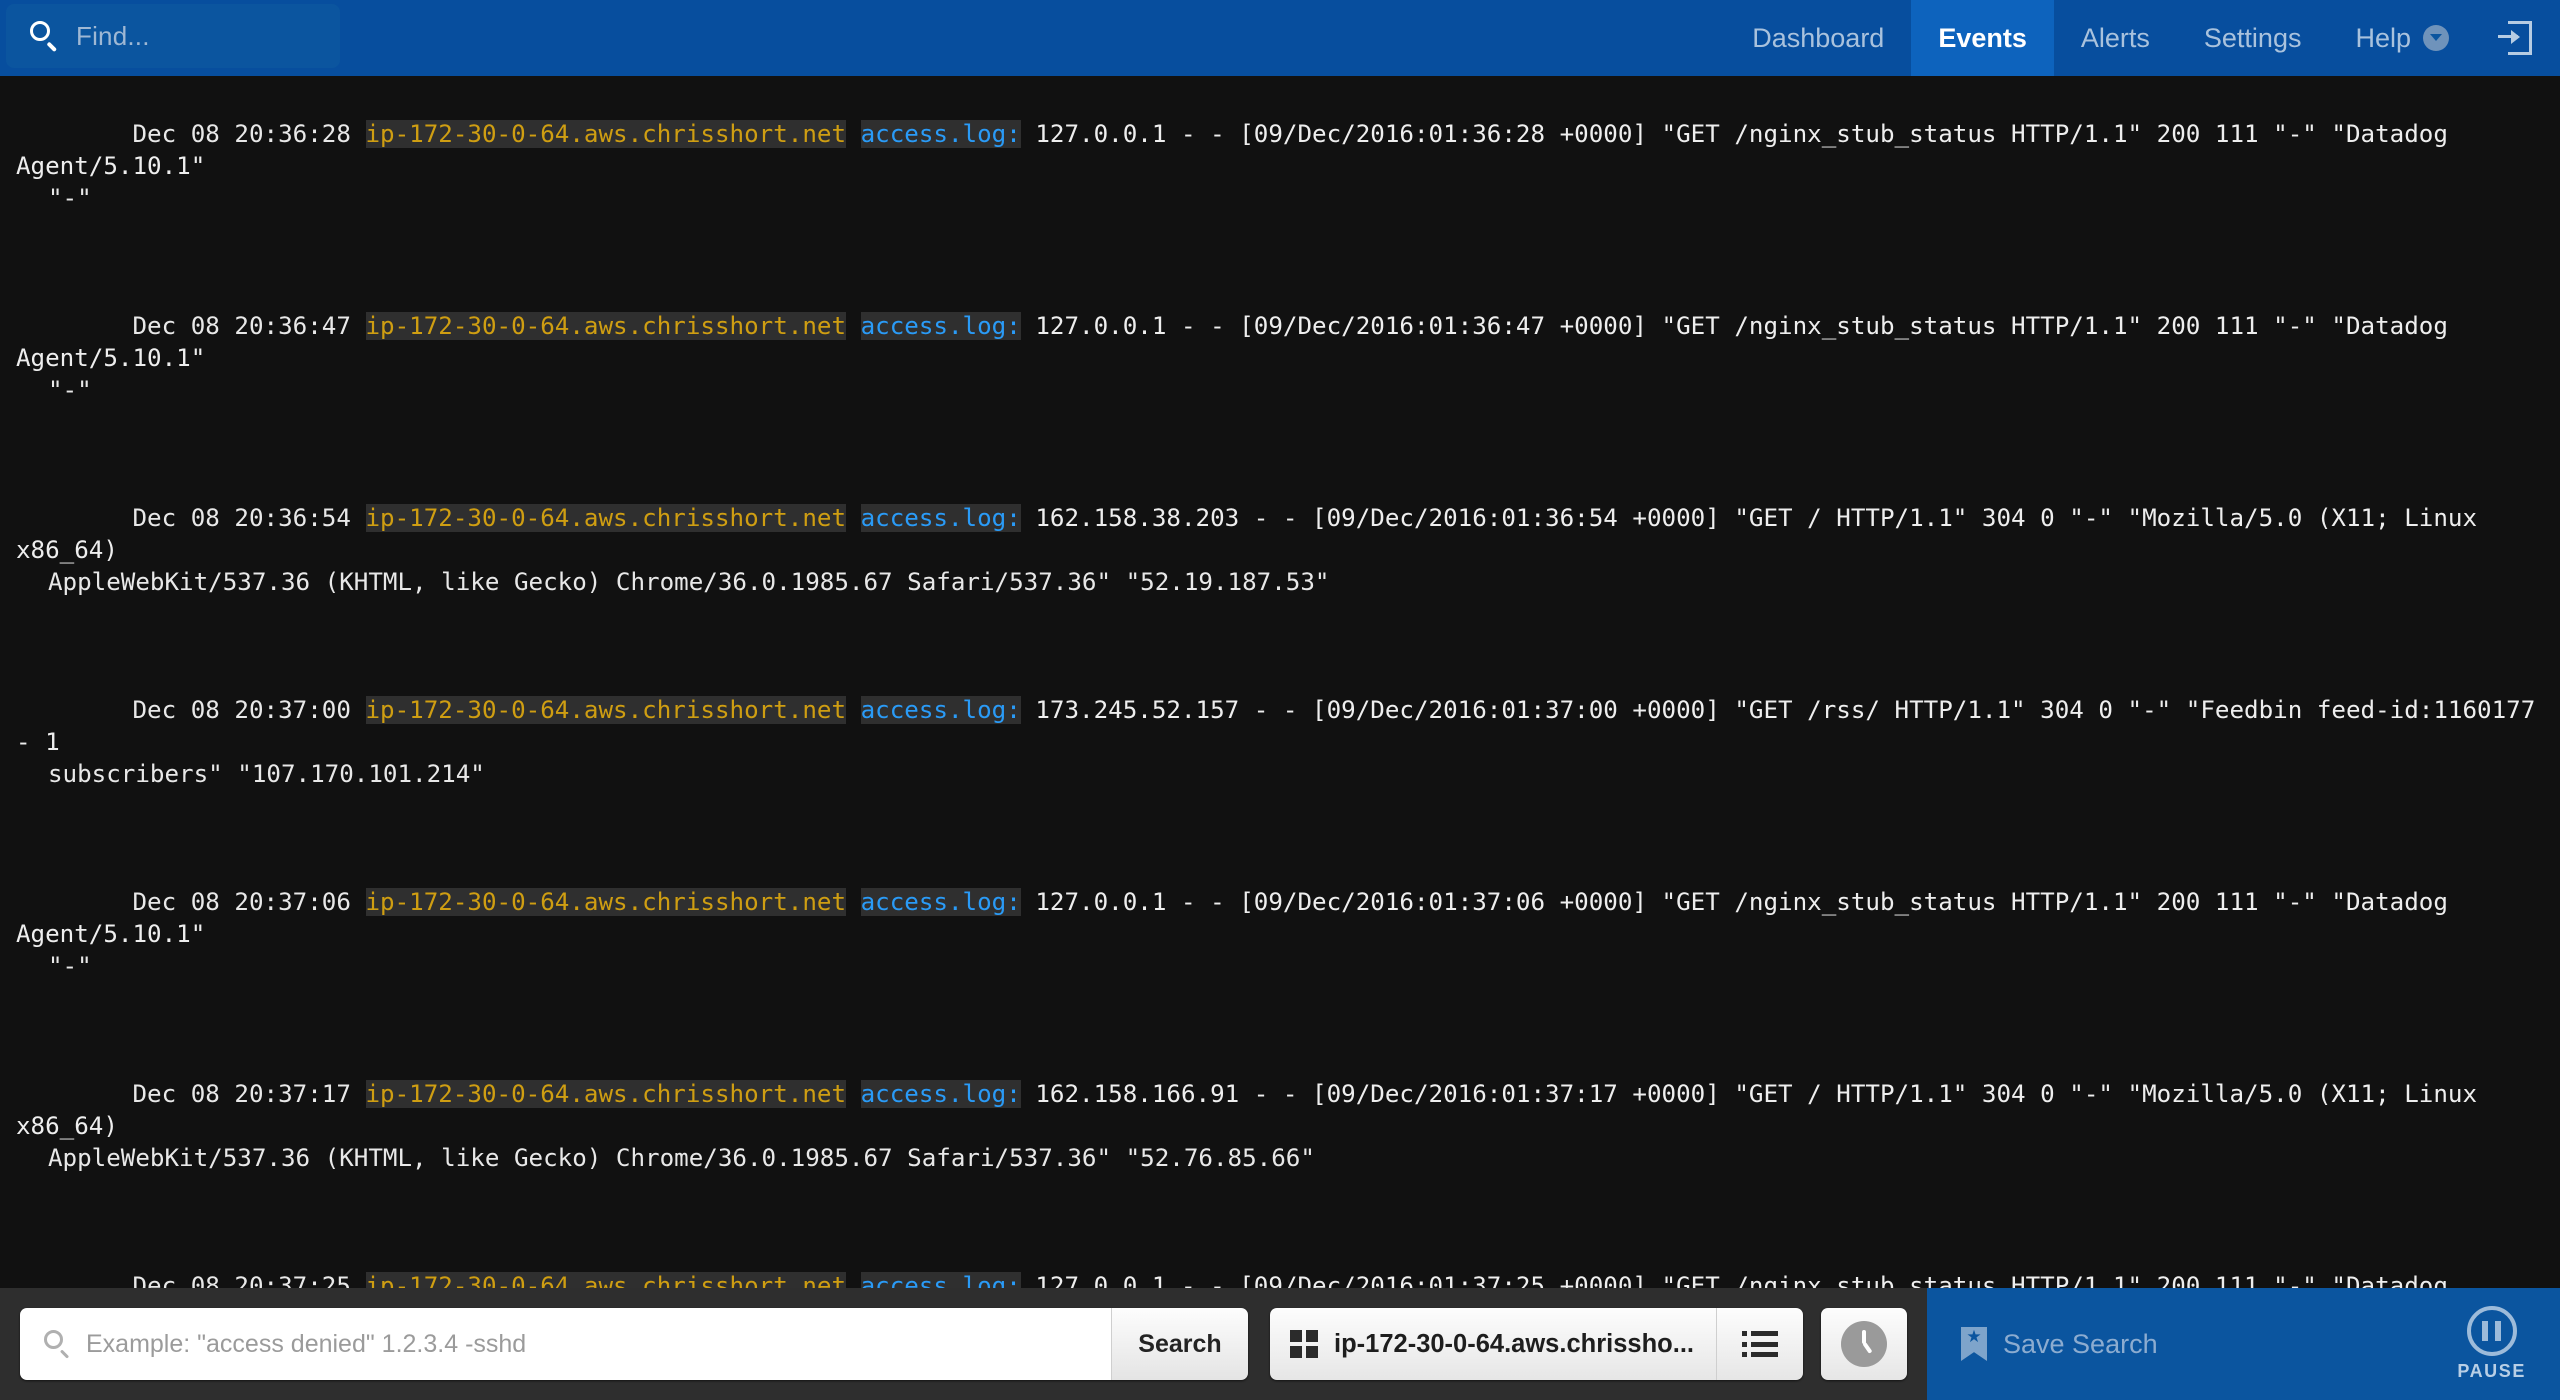 The image size is (2560, 1400). What do you see at coordinates (241, 134) in the screenshot?
I see `log-timestamp: Dec 08 20:36:28` at bounding box center [241, 134].